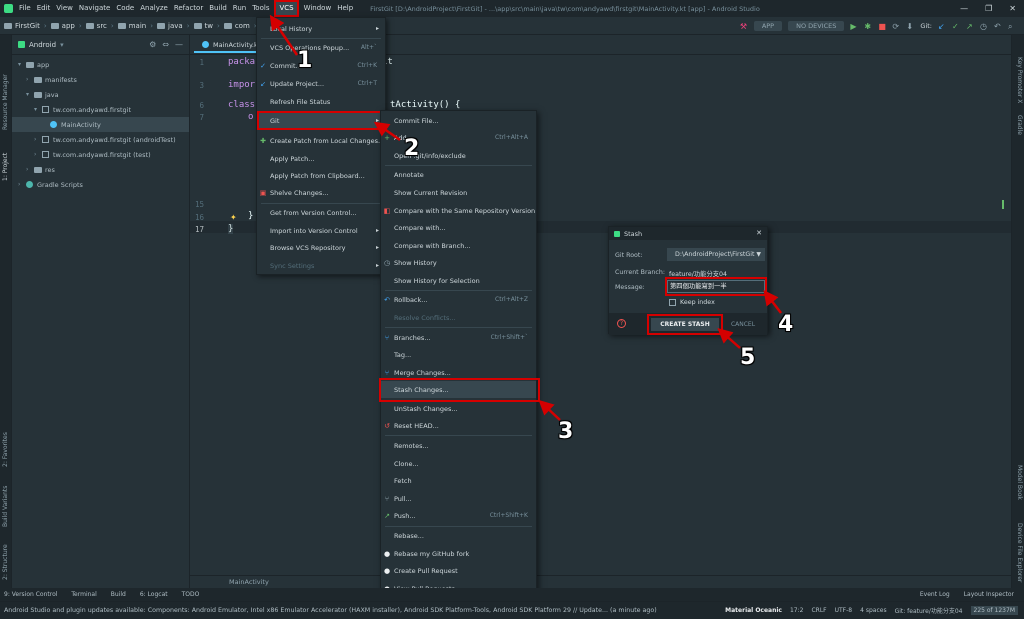  I want to click on search-icon: ⌕, so click(1012, 26).